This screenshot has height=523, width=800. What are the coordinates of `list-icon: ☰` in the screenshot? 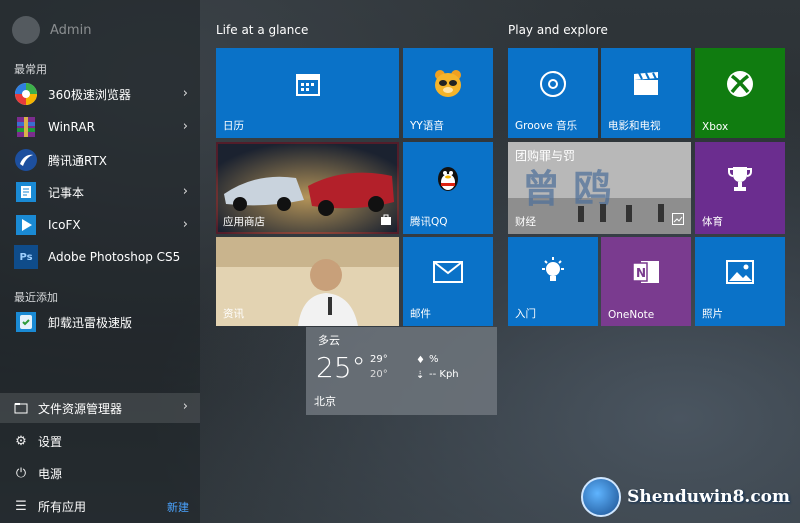 It's located at (21, 506).